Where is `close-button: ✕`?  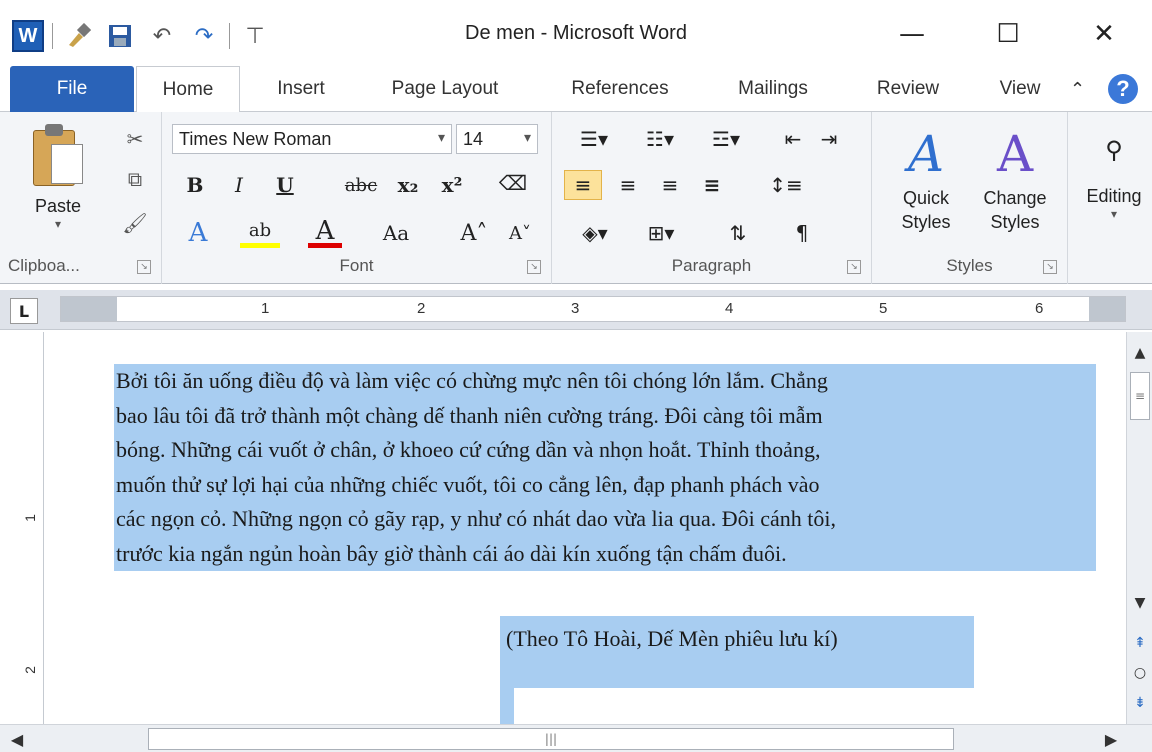
close-button: ✕ is located at coordinates (1104, 34).